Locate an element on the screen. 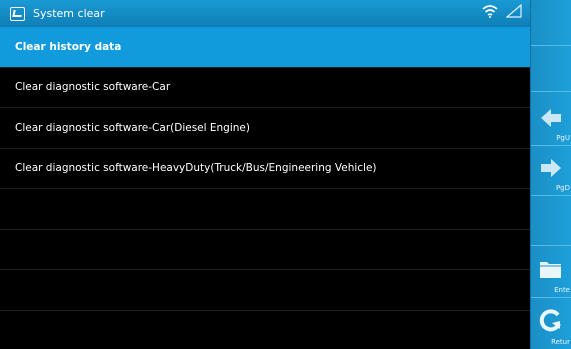 The height and width of the screenshot is (349, 571). page-down-button: PgD is located at coordinates (551, 173).